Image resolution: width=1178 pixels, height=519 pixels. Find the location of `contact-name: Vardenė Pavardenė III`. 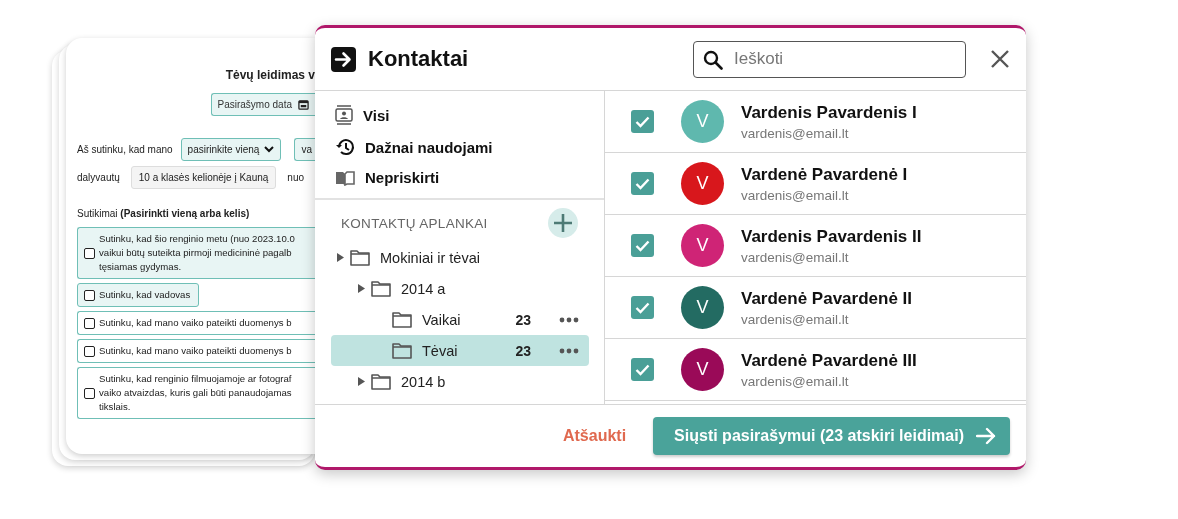

contact-name: Vardenė Pavardenė III is located at coordinates (829, 360).